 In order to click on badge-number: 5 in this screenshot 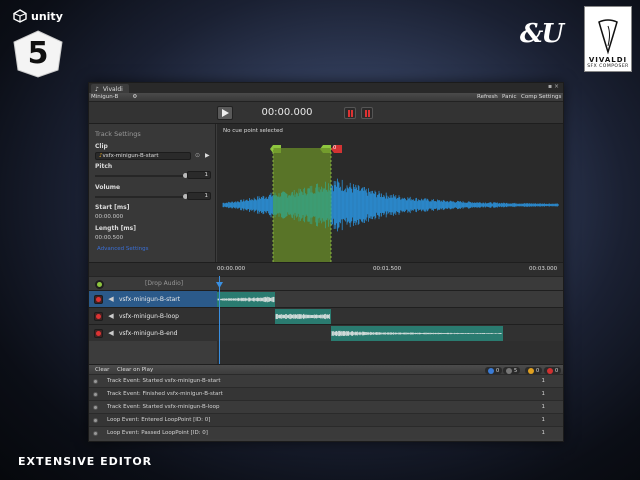, I will do `click(38, 53)`.